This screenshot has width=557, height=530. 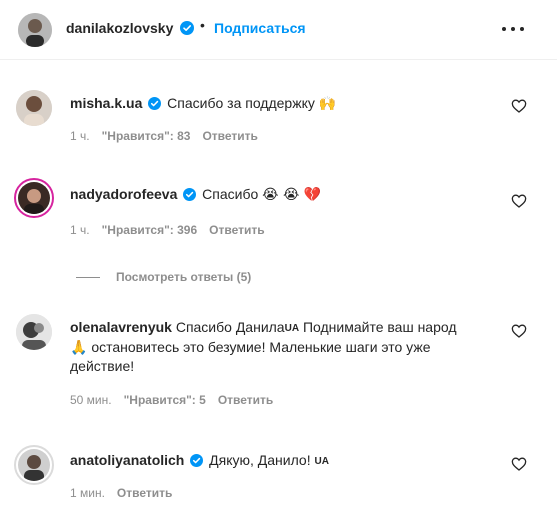 I want to click on comment-meta: 1 ч. "Нравится": 396 Ответить, so click(x=167, y=230).